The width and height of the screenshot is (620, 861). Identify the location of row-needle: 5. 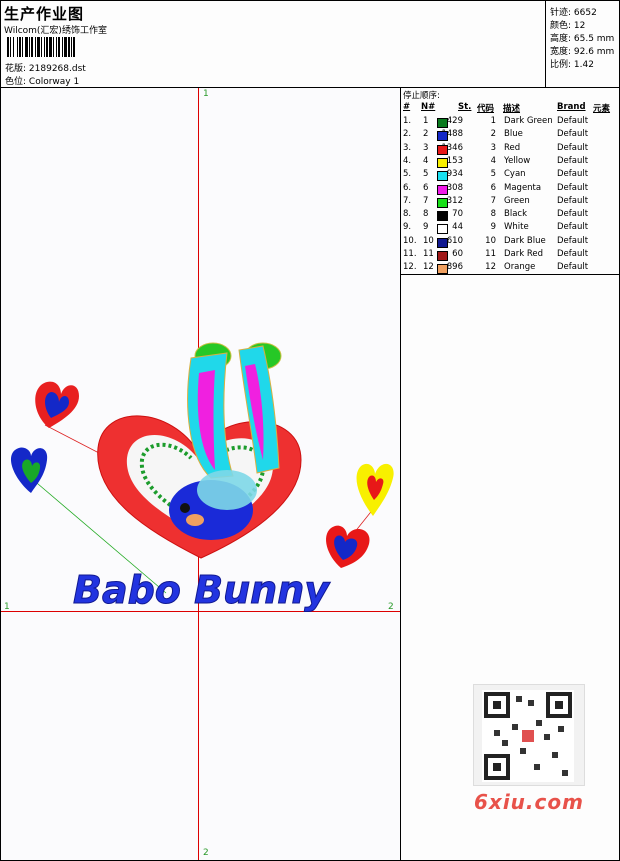
(426, 174).